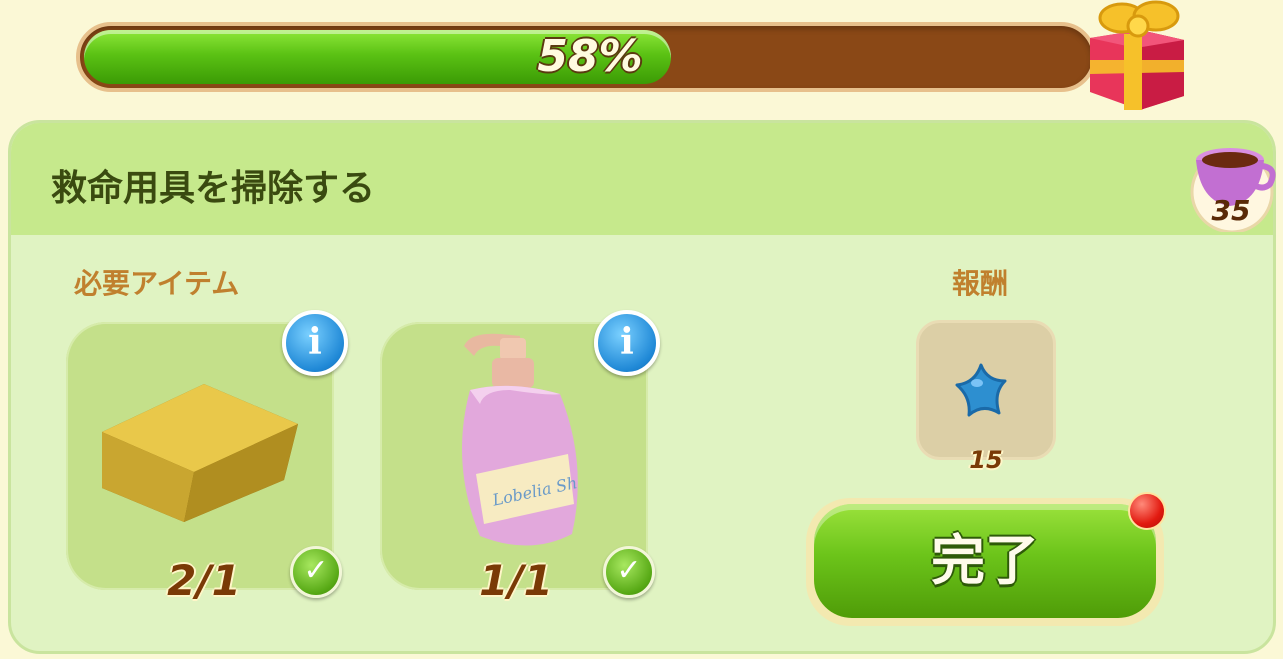 This screenshot has height=659, width=1283. Describe the element at coordinates (520, 439) in the screenshot. I see `soap-bottle-icon: Lobelia Sh` at that location.